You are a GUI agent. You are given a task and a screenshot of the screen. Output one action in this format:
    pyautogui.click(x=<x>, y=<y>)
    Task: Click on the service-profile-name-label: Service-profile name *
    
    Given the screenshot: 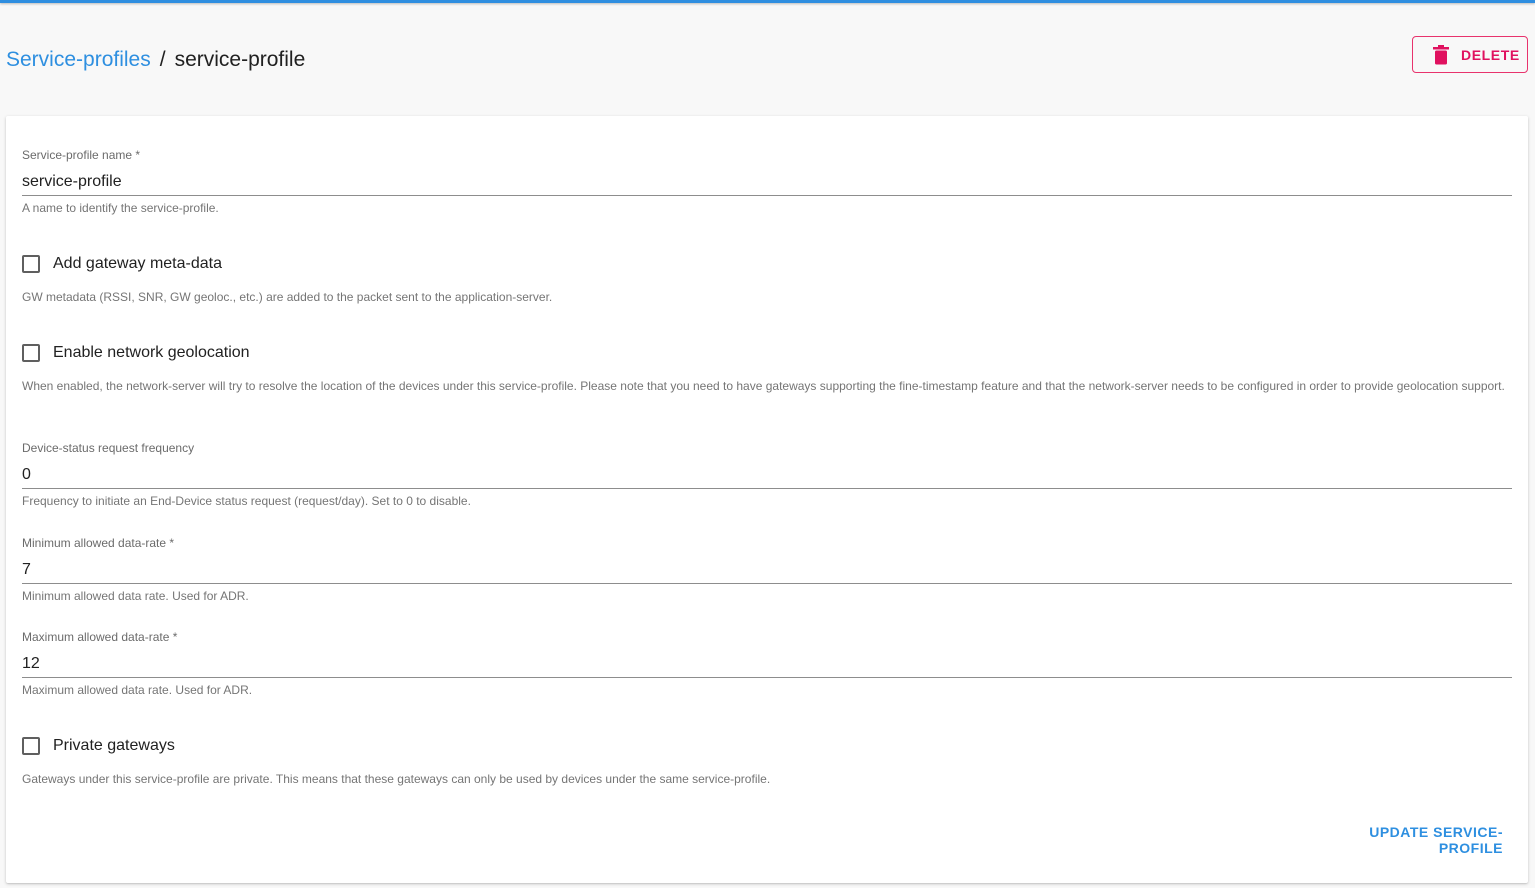 What is the action you would take?
    pyautogui.click(x=81, y=155)
    